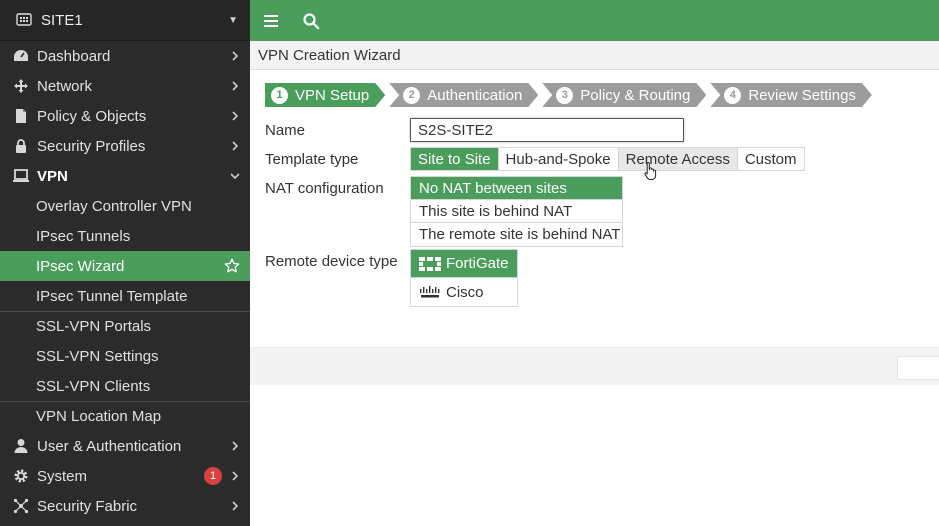 This screenshot has height=526, width=939. Describe the element at coordinates (271, 21) in the screenshot. I see `hamburger-menu-icon` at that location.